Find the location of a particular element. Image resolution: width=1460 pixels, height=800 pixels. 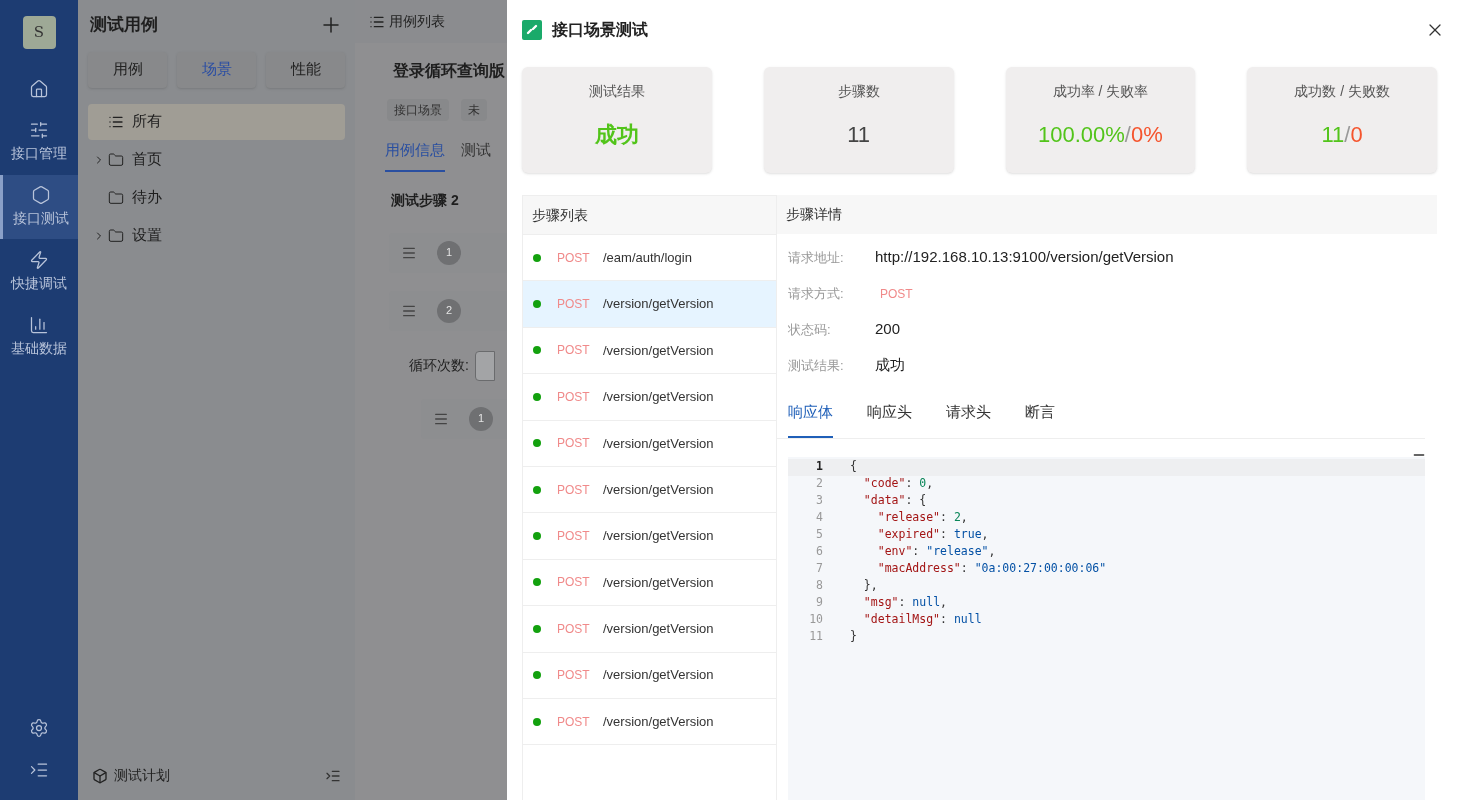

nav-item: 快捷调试 is located at coordinates (39, 272).